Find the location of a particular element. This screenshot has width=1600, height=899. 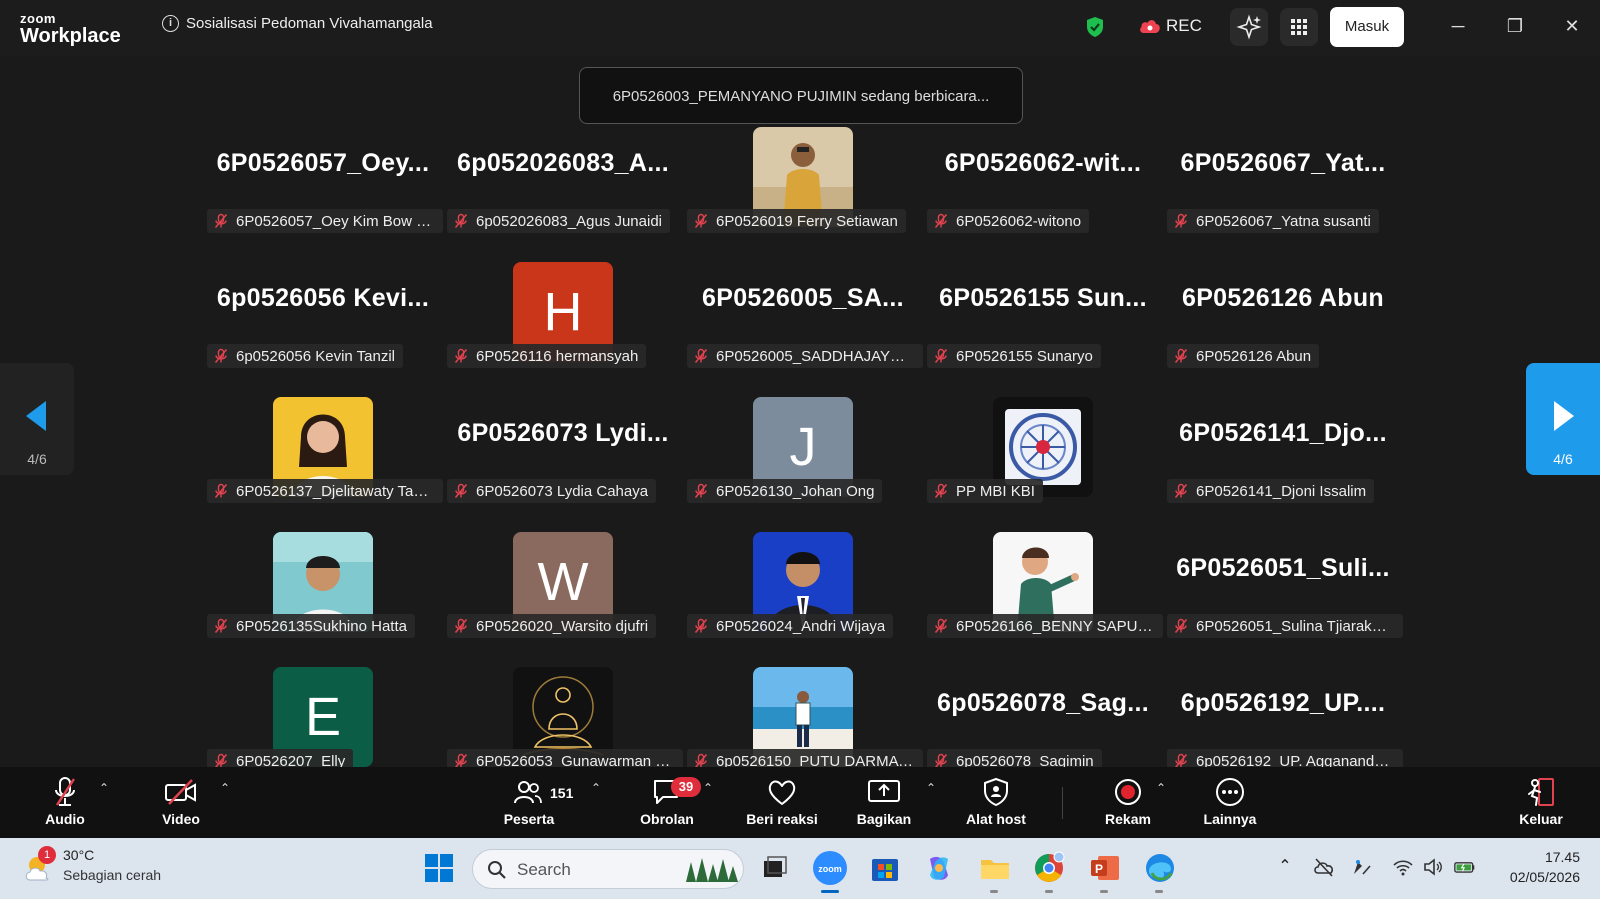

chrome-icon is located at coordinates (1049, 868).